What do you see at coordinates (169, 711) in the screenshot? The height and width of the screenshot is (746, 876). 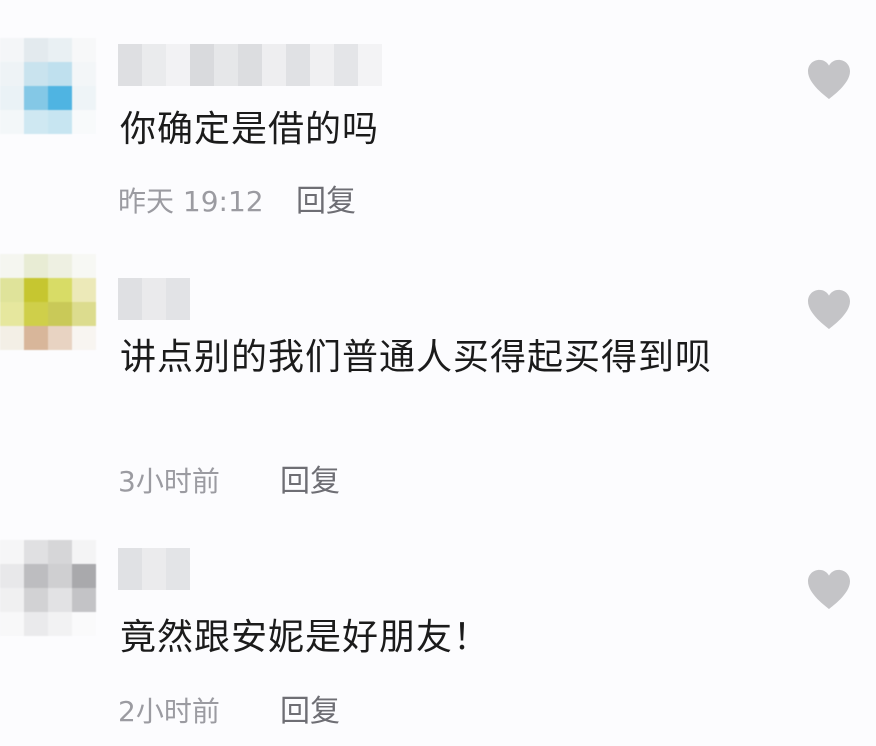 I see `comment-time: 2小时前` at bounding box center [169, 711].